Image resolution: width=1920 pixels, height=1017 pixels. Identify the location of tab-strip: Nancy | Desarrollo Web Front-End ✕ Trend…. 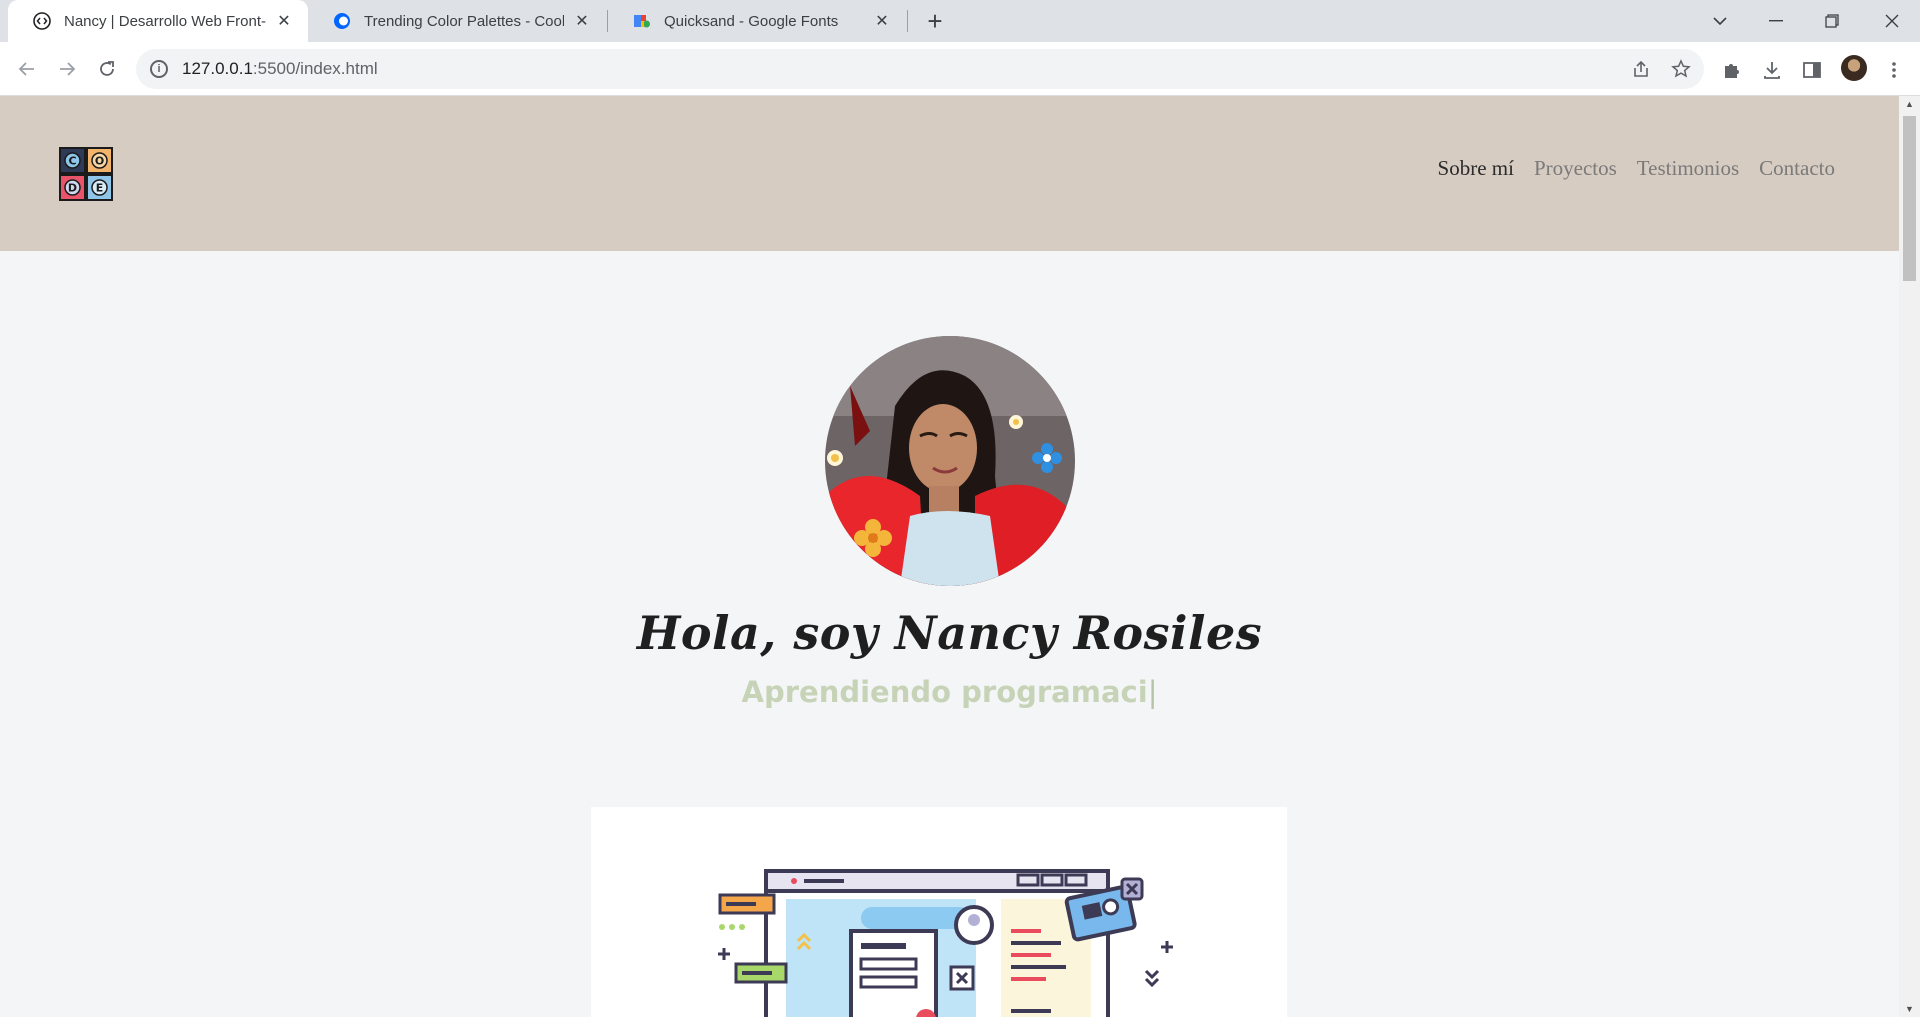
(960, 21).